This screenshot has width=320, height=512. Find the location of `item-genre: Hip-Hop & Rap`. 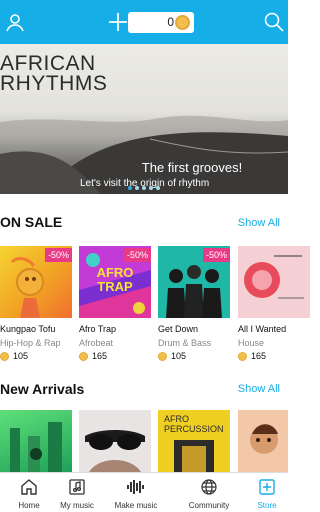

item-genre: Hip-Hop & Rap is located at coordinates (30, 343).